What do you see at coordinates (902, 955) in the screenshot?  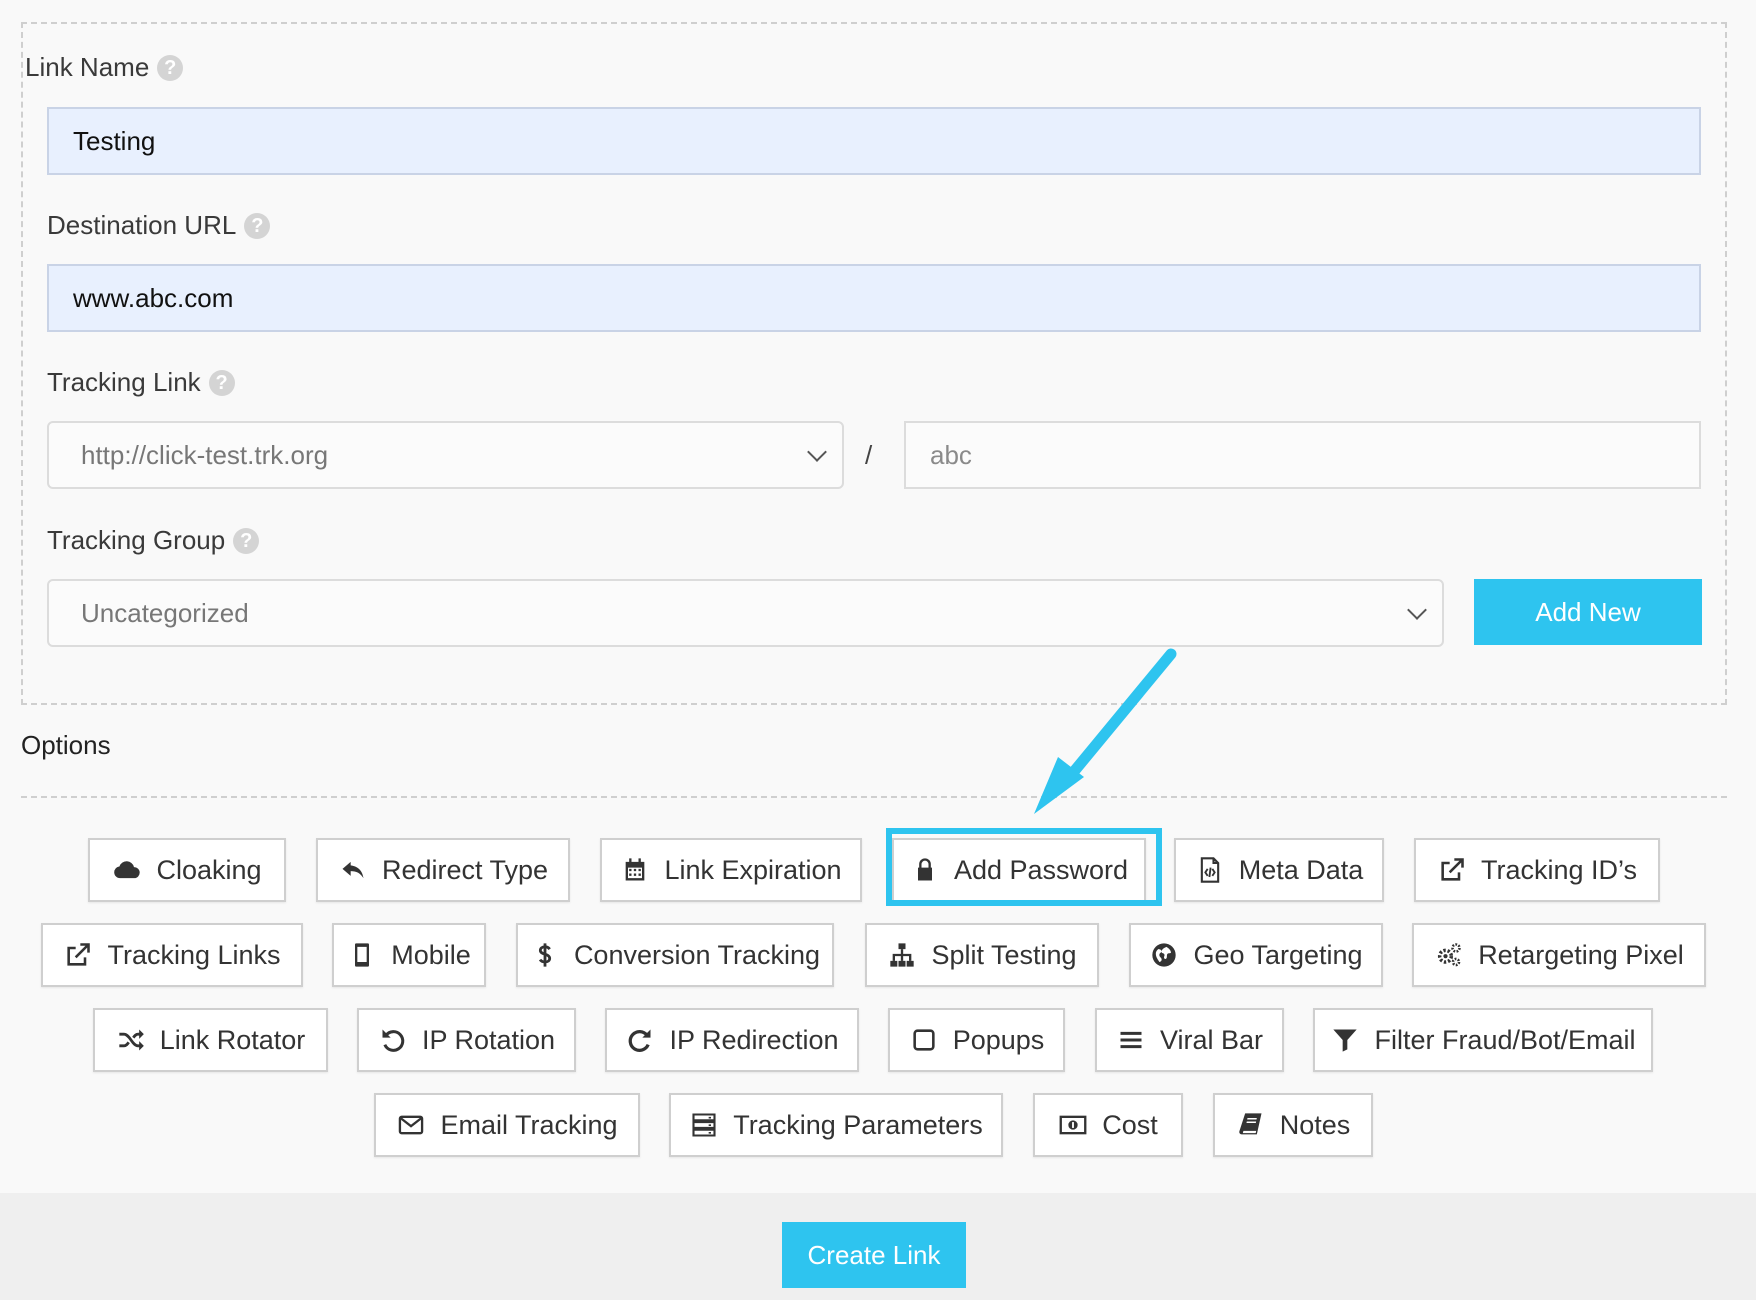 I see `sitemap-icon` at bounding box center [902, 955].